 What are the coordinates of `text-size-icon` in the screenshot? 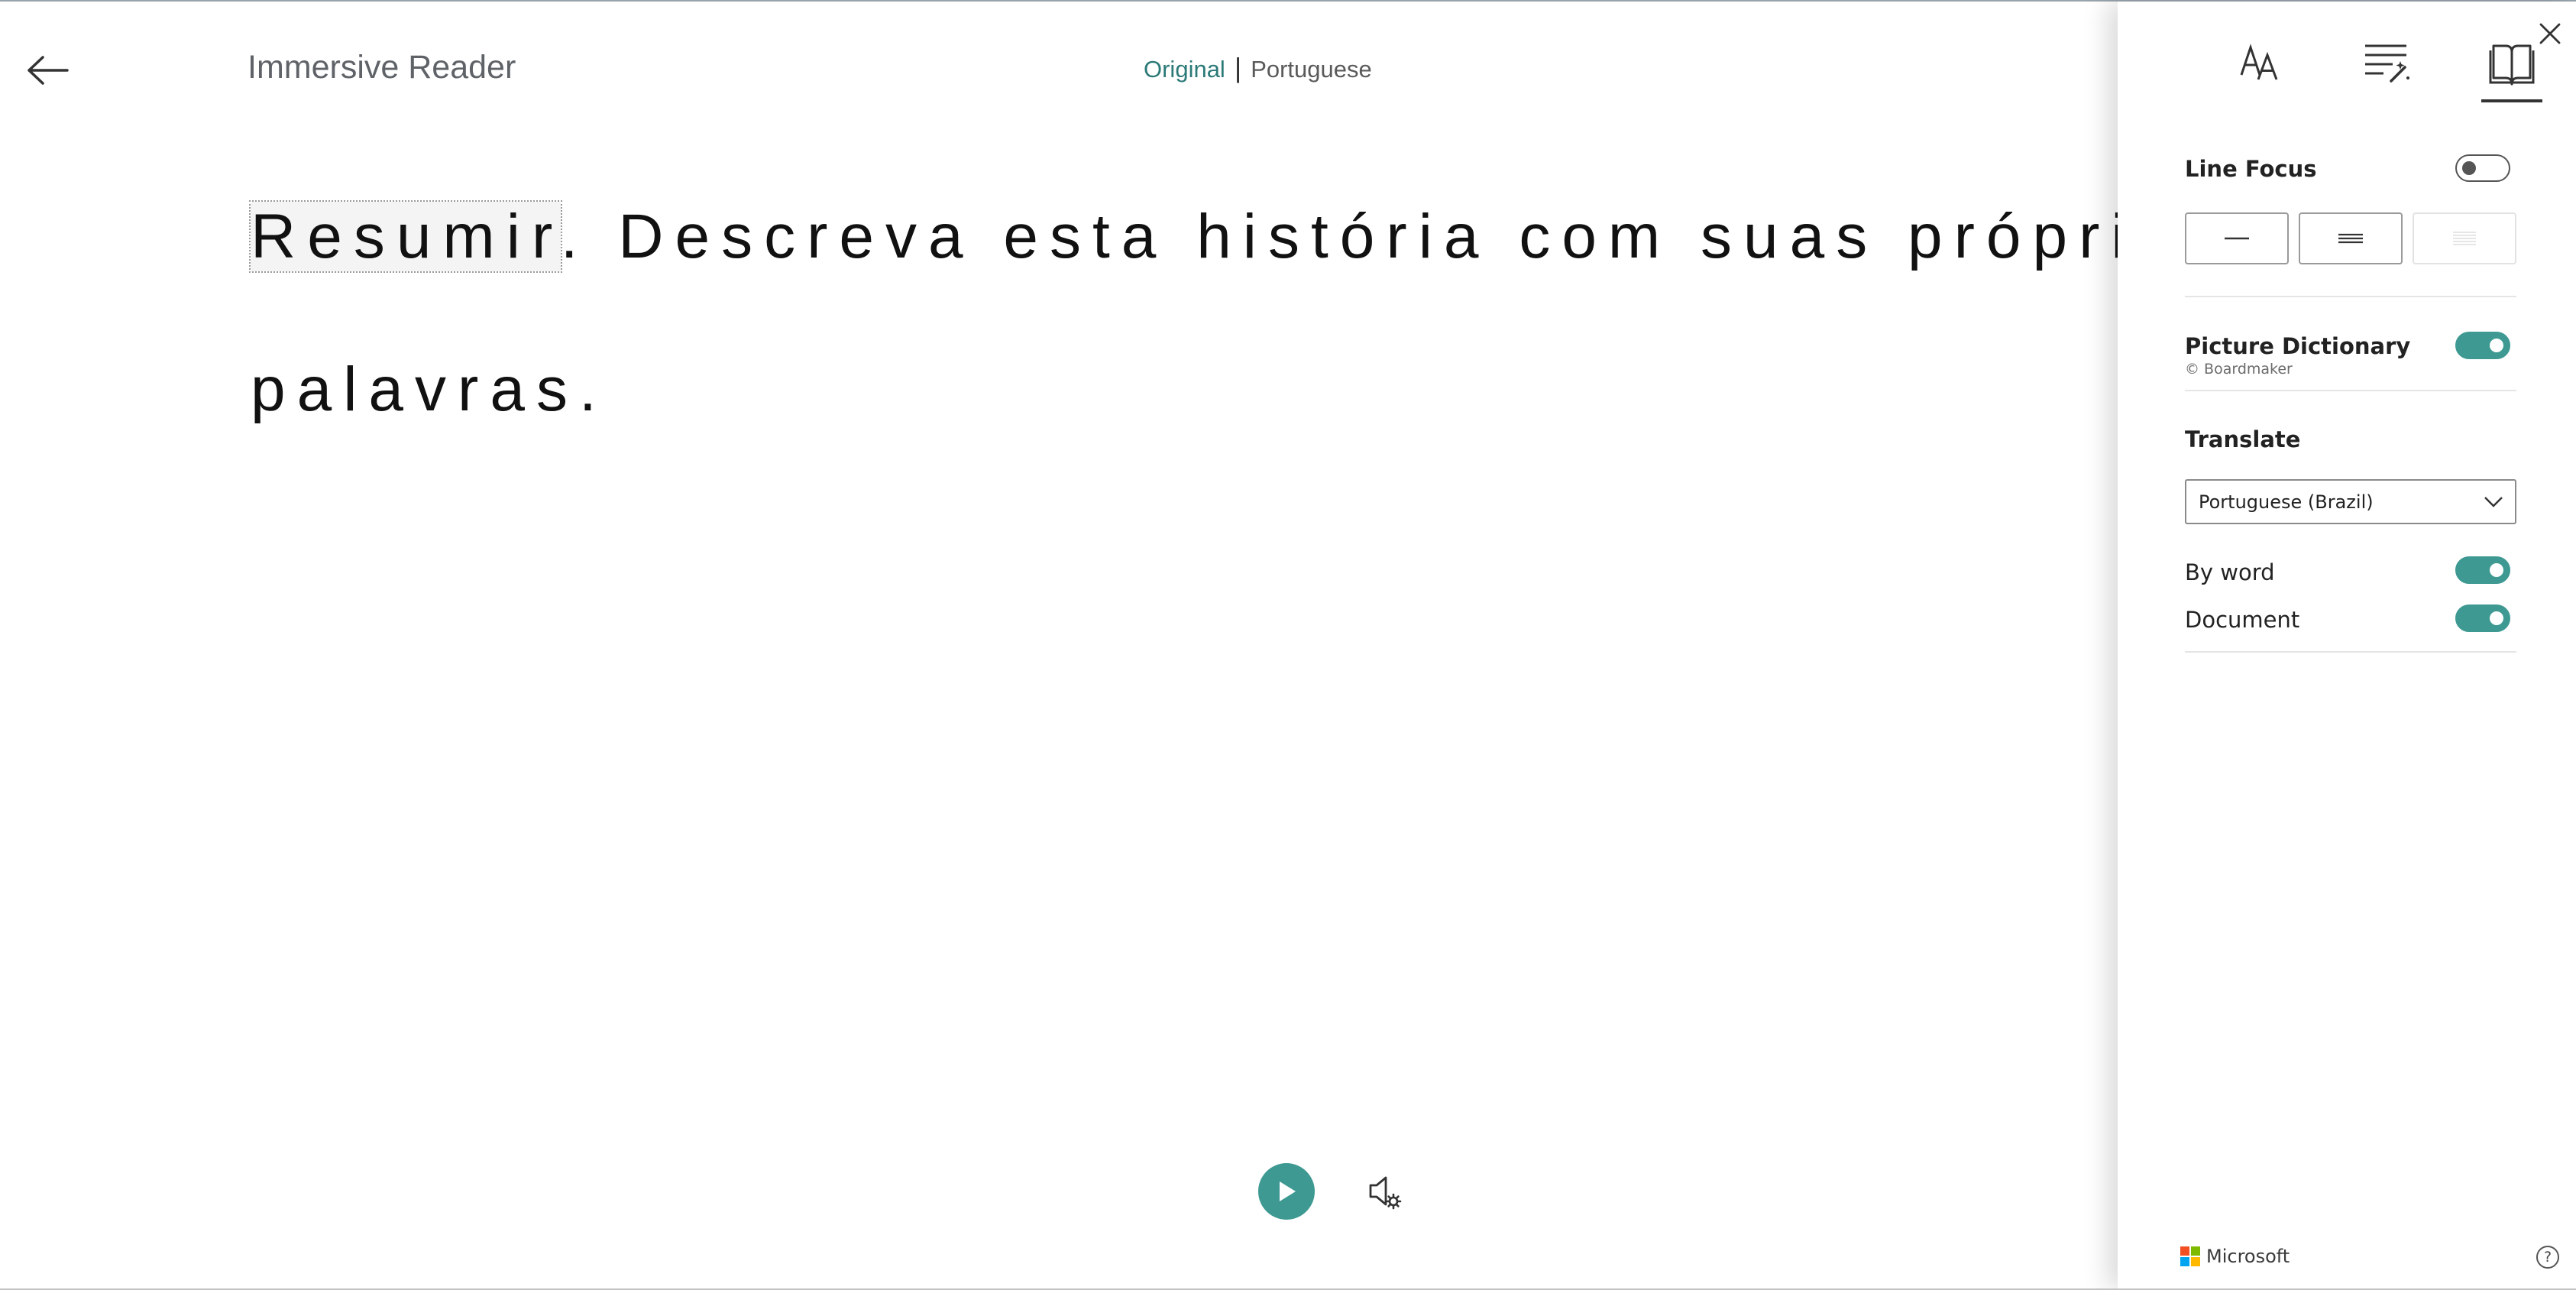 It's located at (2259, 62).